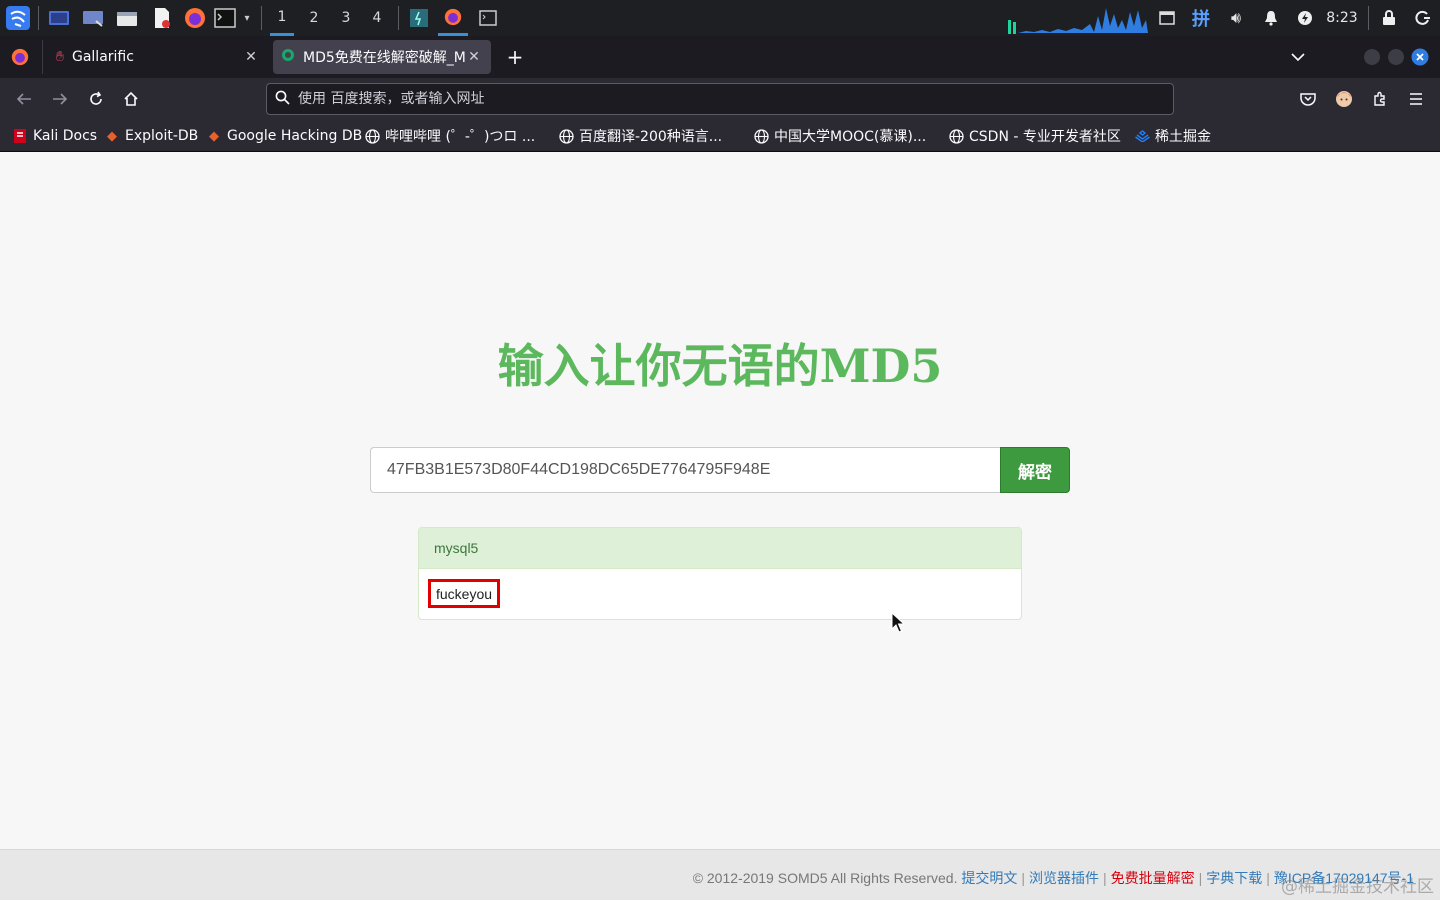 The image size is (1440, 900). What do you see at coordinates (93, 18) in the screenshot?
I see `workspace-switcher-icon` at bounding box center [93, 18].